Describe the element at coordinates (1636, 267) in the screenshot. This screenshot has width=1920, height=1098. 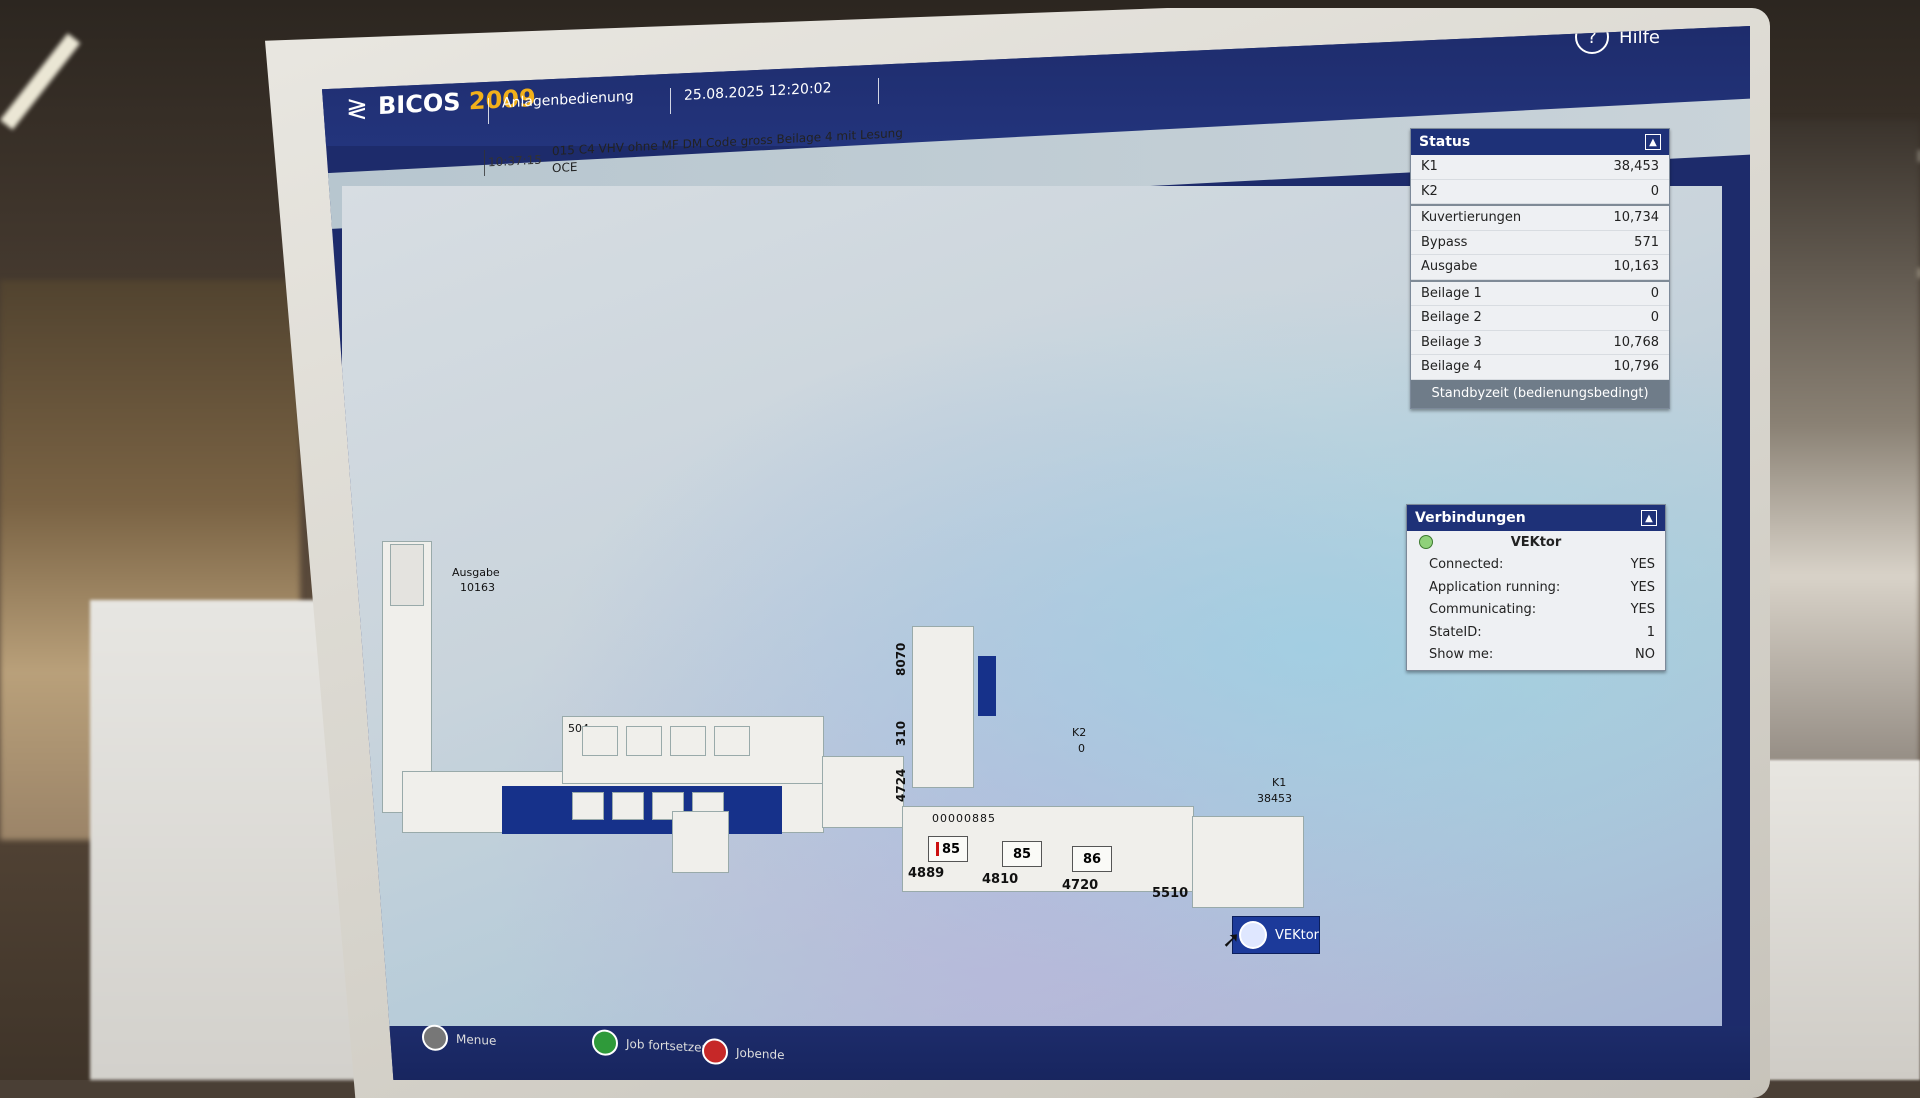
I see `status-value: 10,163` at that location.